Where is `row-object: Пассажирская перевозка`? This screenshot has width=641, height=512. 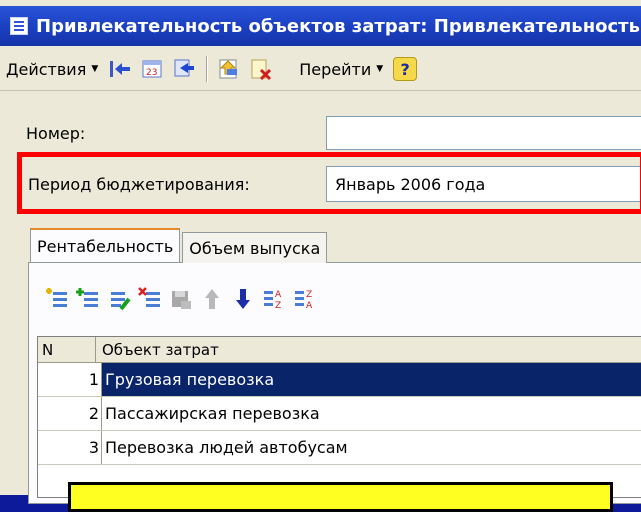 row-object: Пассажирская перевозка is located at coordinates (371, 413).